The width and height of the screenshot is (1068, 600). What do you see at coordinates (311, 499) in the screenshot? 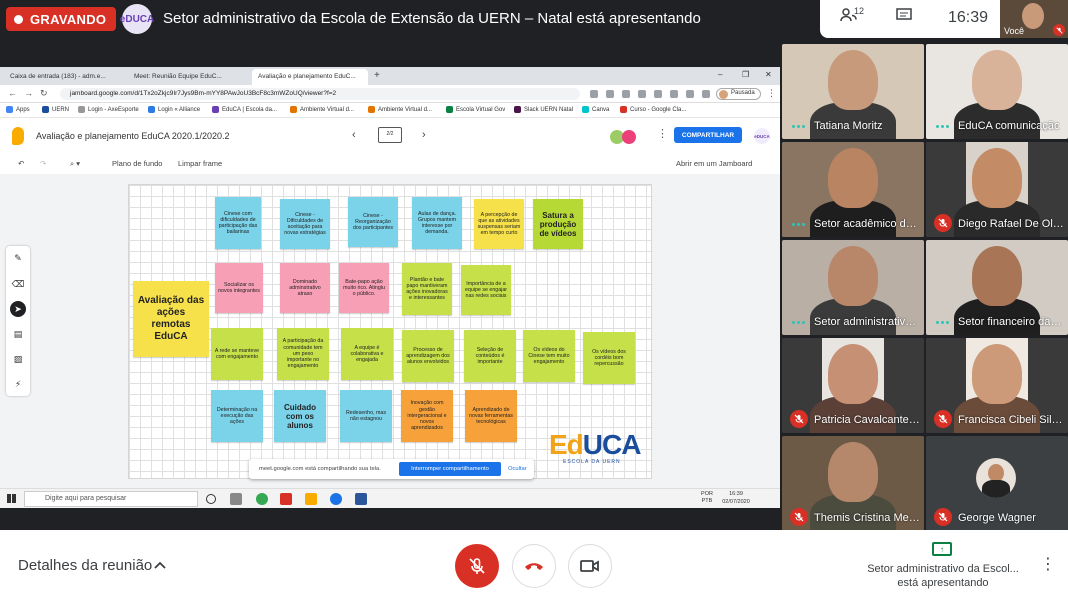
I see `file-explorer-icon` at bounding box center [311, 499].